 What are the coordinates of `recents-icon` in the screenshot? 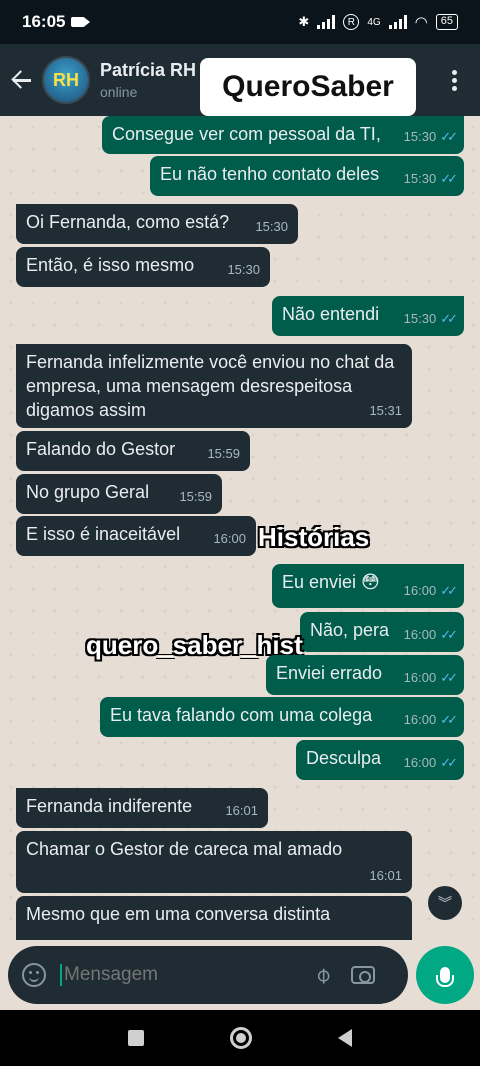 It's located at (136, 1038).